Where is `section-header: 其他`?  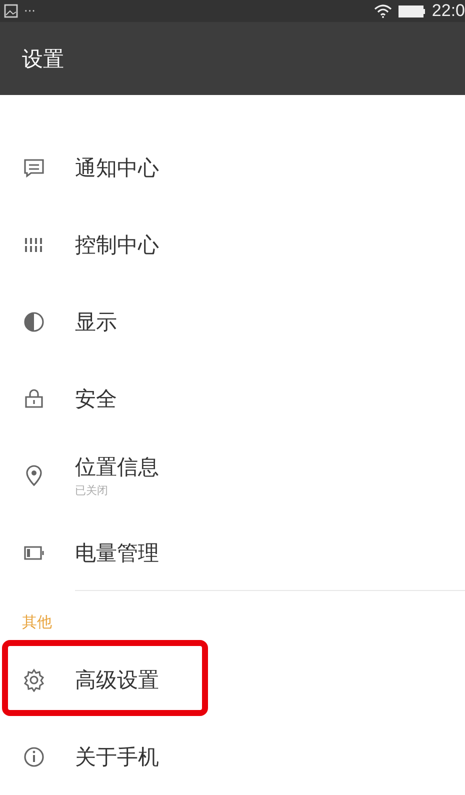 section-header: 其他 is located at coordinates (37, 622).